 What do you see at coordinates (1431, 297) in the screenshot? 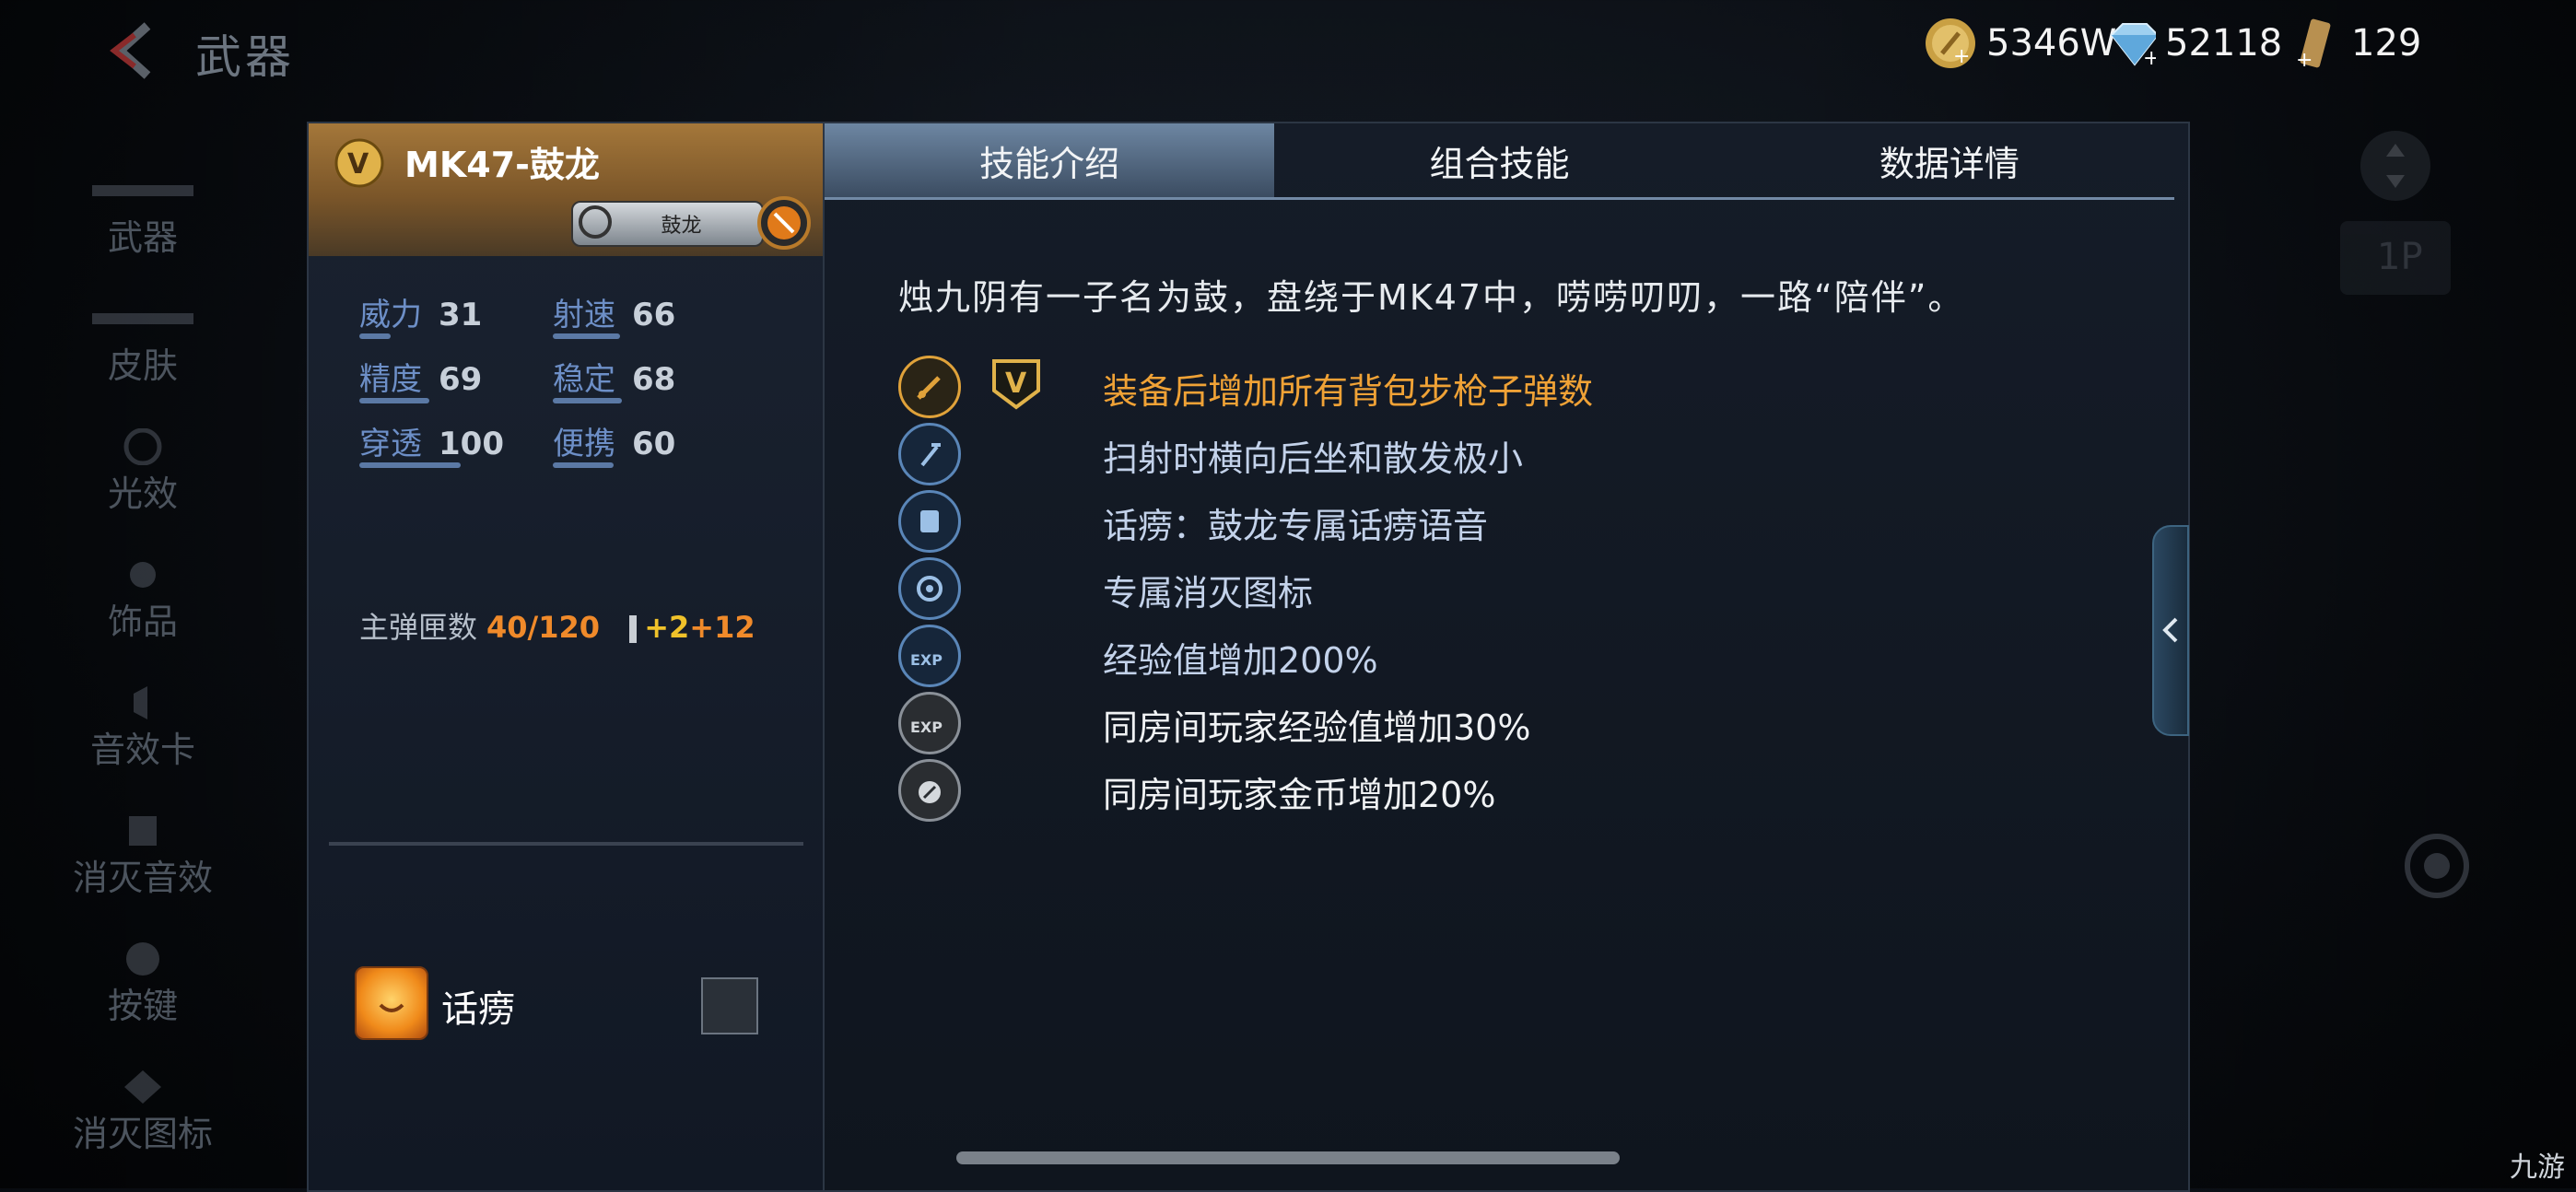
I see `weapon-description: 烛九阴有一子名为鼓，盘绕于MK47中，唠唠叨叨，一路“陪伴”。` at bounding box center [1431, 297].